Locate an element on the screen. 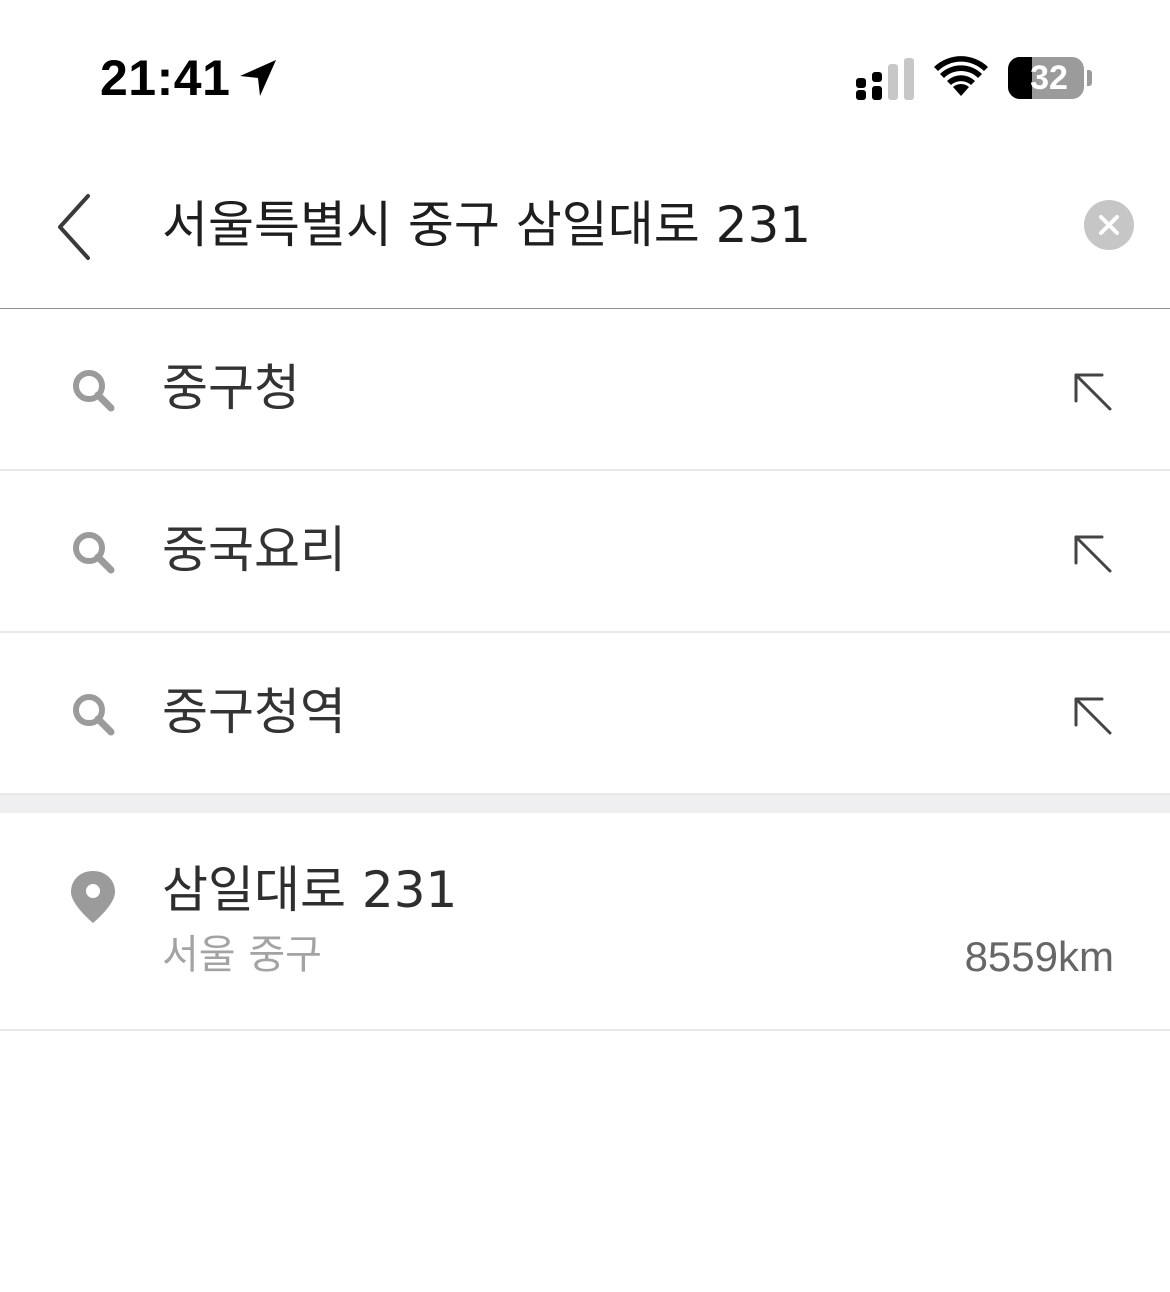 This screenshot has height=1292, width=1170. search-header is located at coordinates (585, 229).